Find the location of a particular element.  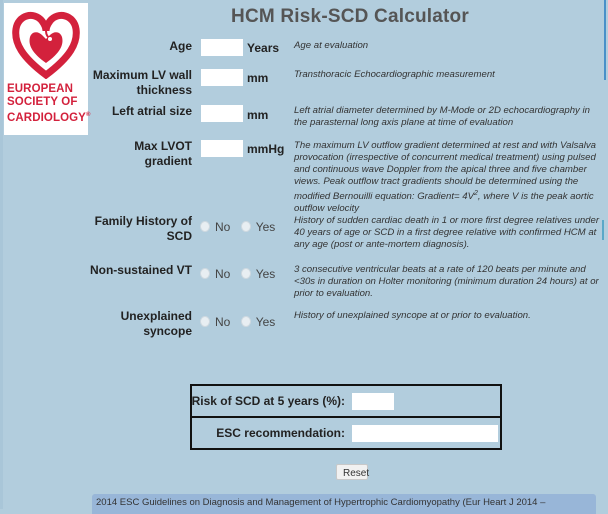

family-history-no-label: No is located at coordinates (223, 227).